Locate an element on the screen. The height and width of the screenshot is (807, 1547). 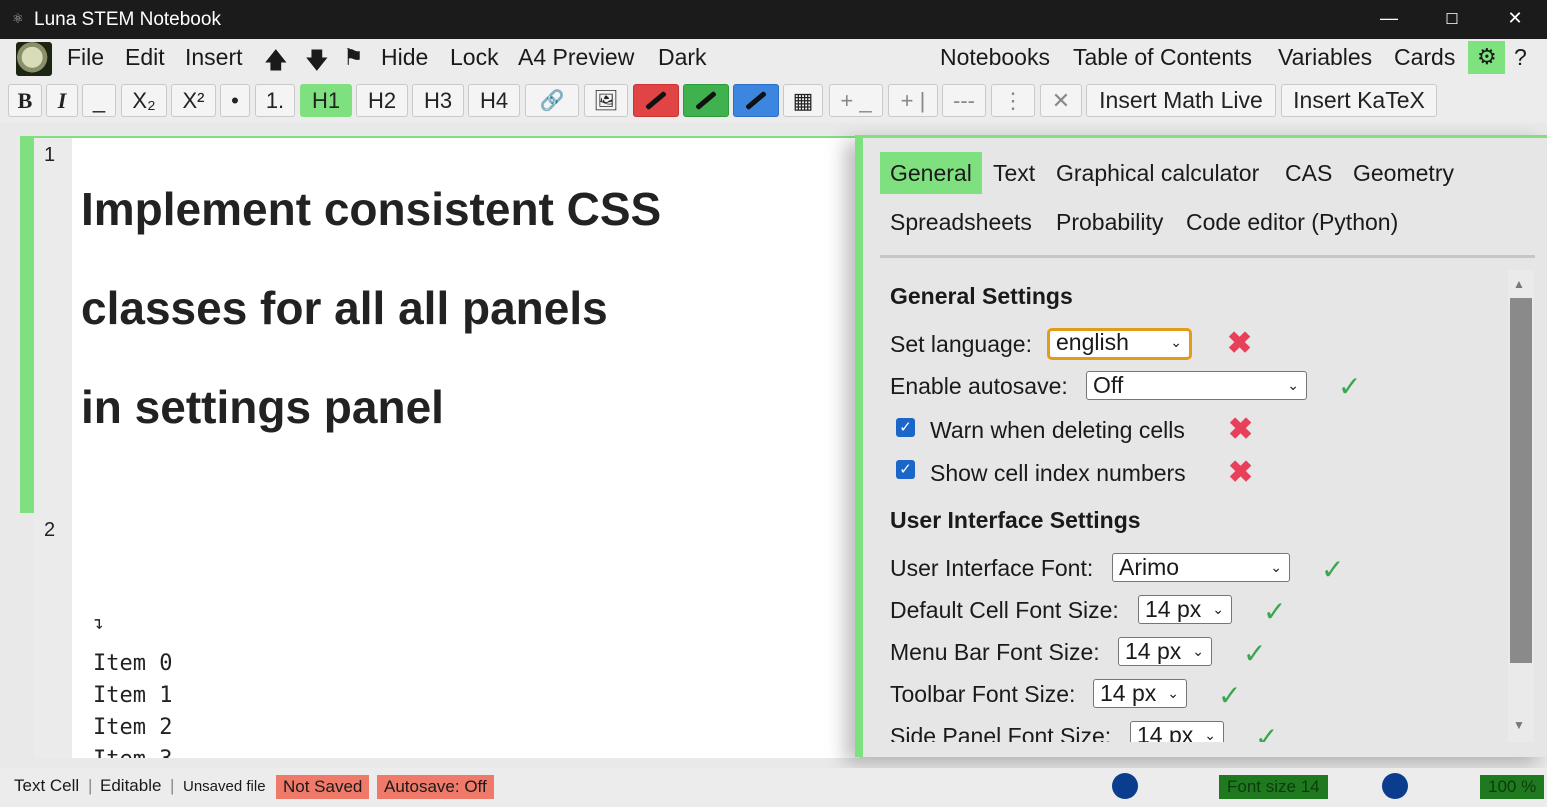
cell-gutter: 1 is located at coordinates (53, 325).